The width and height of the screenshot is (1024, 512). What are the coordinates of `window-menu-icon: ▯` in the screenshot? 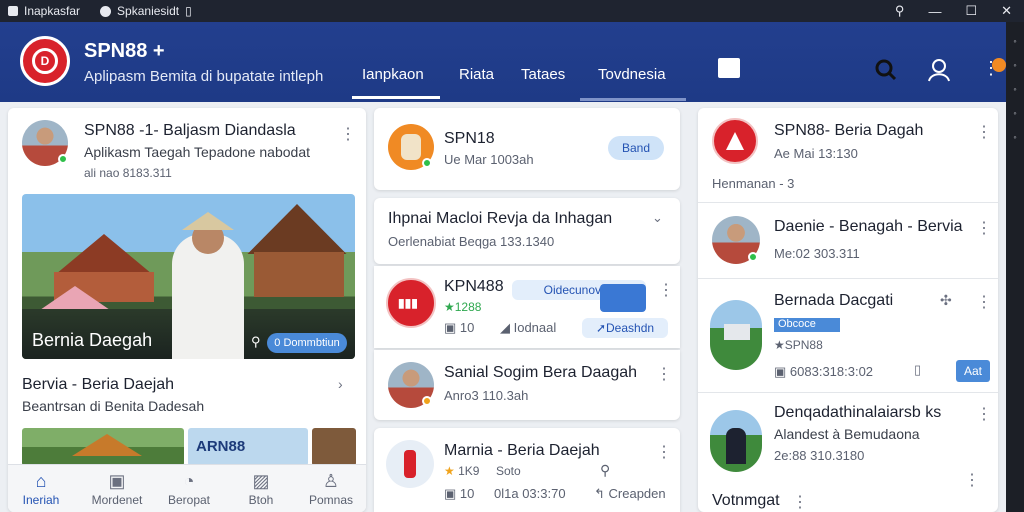 It's located at (188, 11).